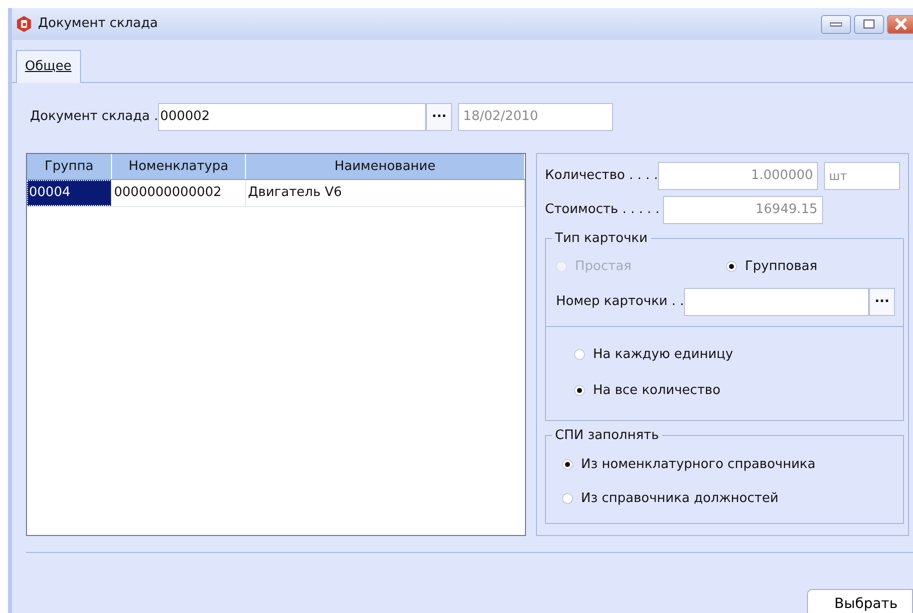 The image size is (913, 613). Describe the element at coordinates (179, 193) in the screenshot. I see `table-cell: 0000000000002` at that location.